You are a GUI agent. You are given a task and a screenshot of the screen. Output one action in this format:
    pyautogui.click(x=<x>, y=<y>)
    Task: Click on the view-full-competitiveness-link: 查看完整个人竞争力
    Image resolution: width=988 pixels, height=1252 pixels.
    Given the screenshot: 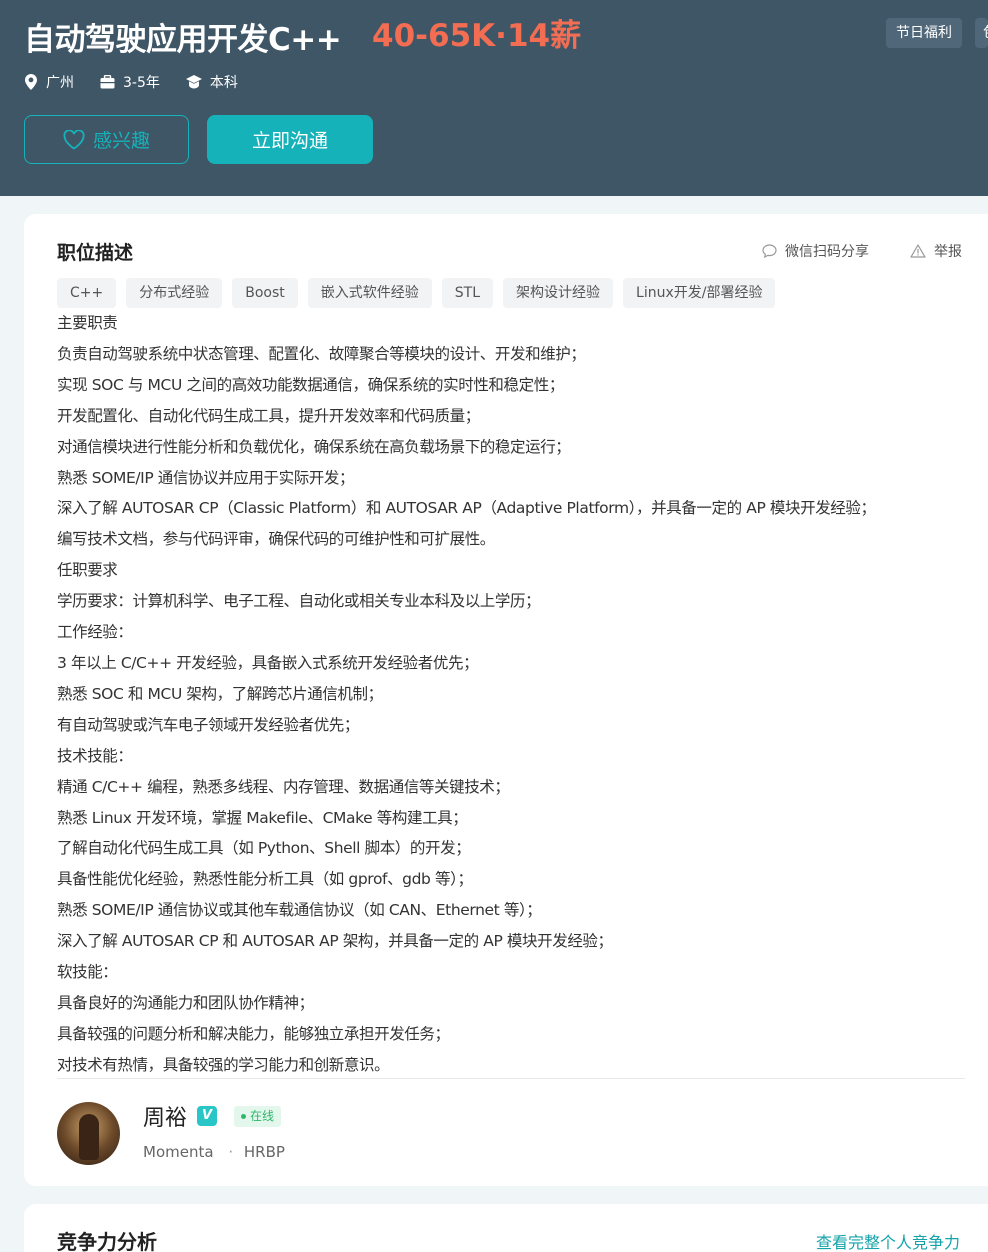 What is the action you would take?
    pyautogui.click(x=888, y=1240)
    